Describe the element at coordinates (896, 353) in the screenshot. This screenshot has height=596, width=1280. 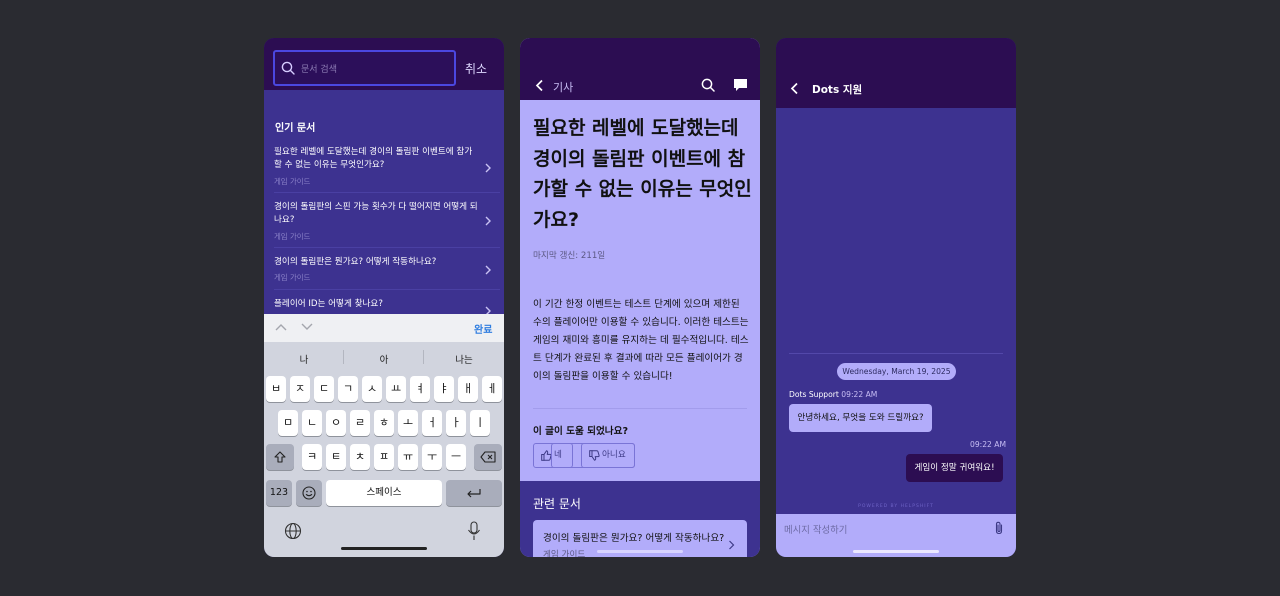
I see `date-divider-line` at that location.